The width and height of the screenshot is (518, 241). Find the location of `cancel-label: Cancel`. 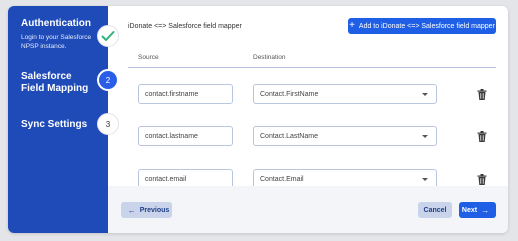

cancel-label: Cancel is located at coordinates (435, 210).